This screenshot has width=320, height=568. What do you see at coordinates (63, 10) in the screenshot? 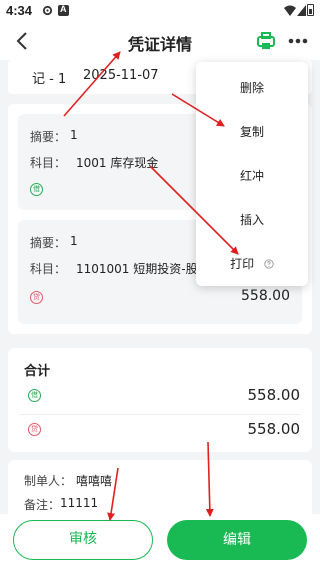
I see `notification-a-icon` at bounding box center [63, 10].